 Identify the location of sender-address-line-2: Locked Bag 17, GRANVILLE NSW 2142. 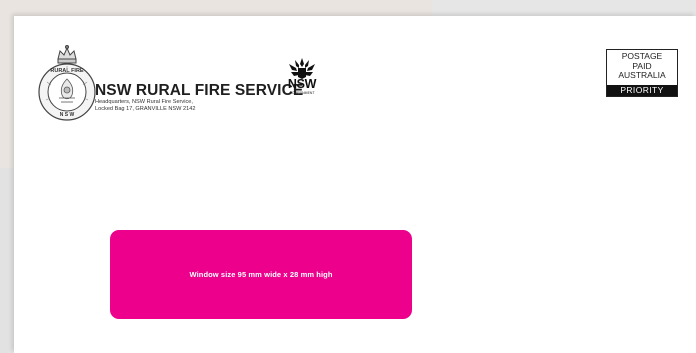
(145, 108).